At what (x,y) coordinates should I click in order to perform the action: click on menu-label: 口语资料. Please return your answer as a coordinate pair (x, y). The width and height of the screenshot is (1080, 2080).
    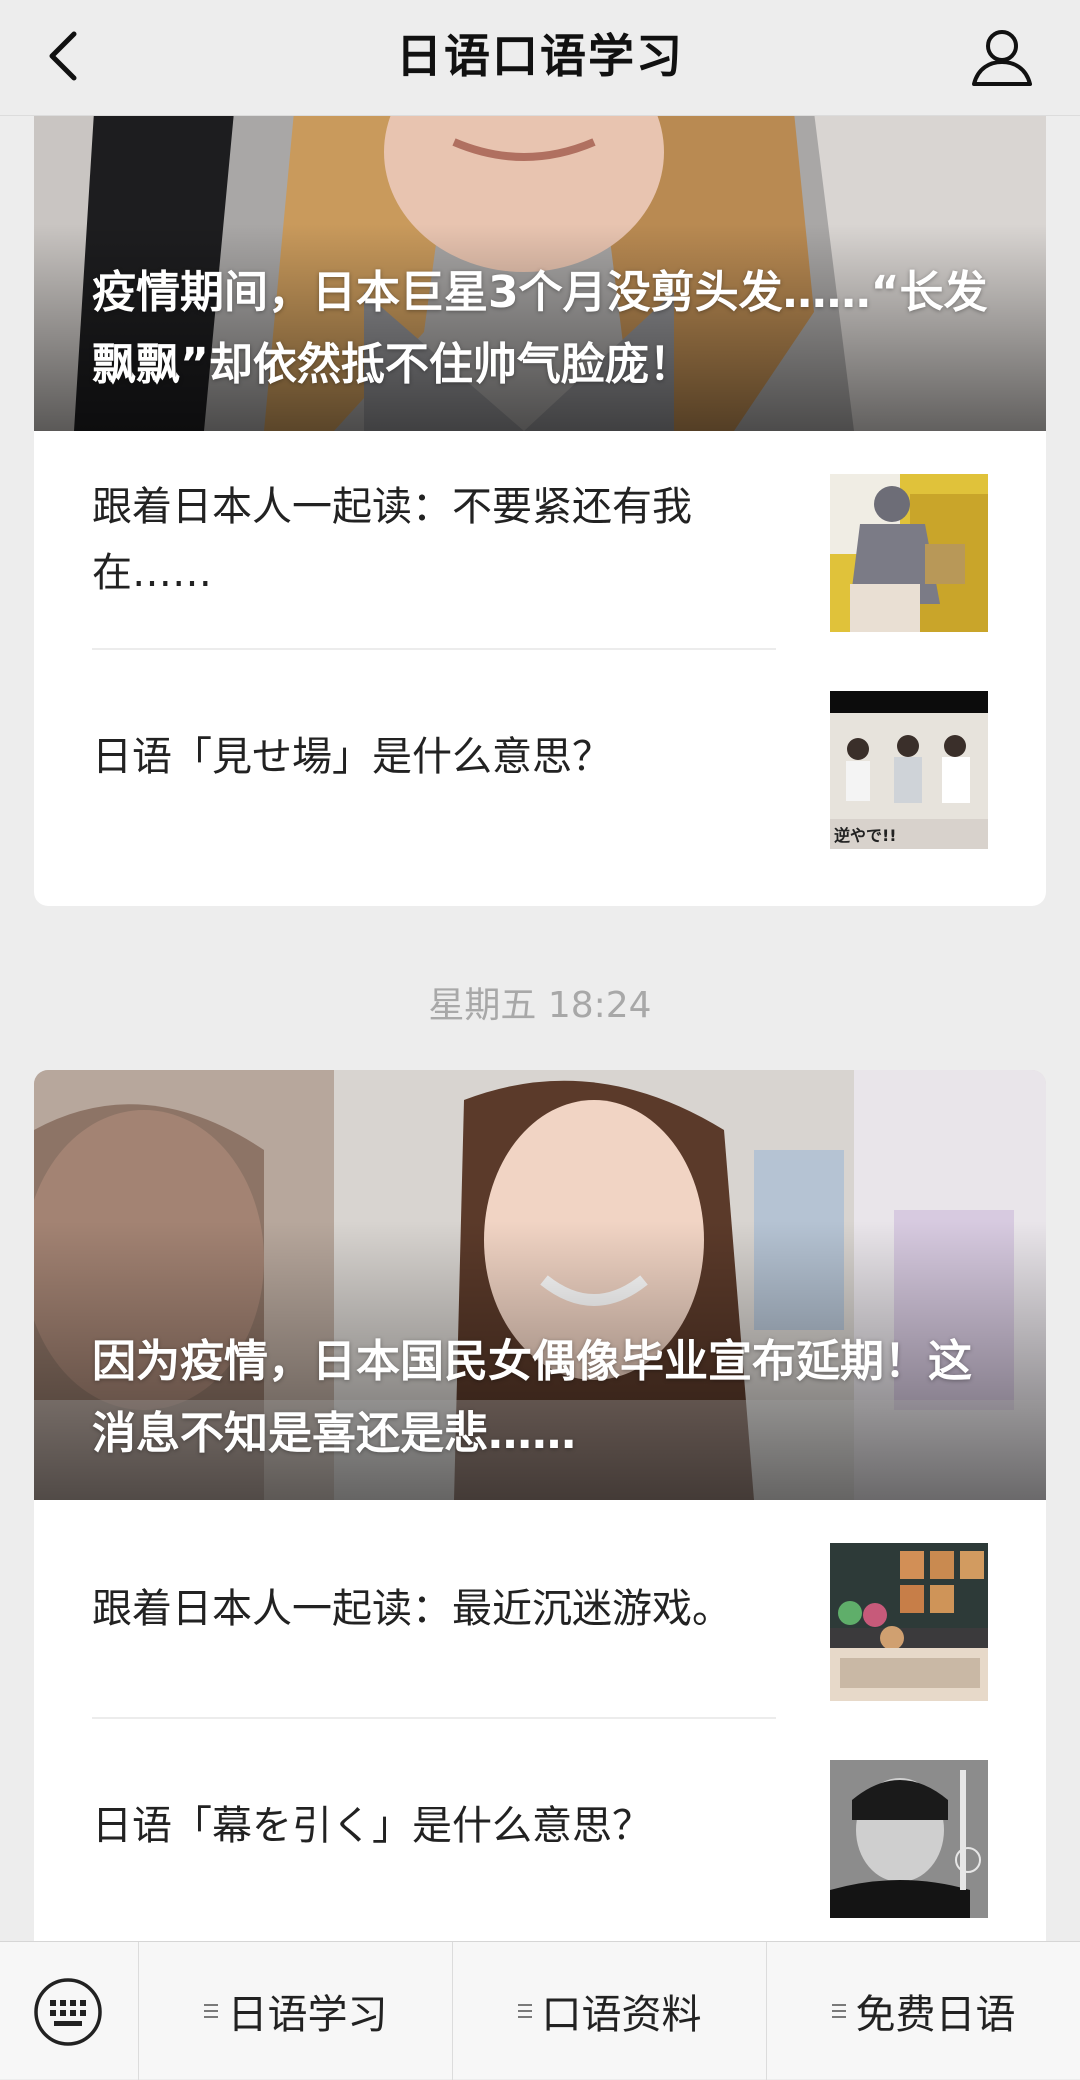
    Looking at the image, I should click on (621, 2015).